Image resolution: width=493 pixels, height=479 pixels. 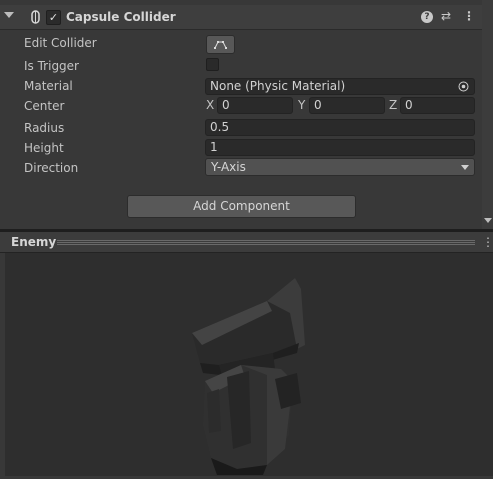 What do you see at coordinates (463, 86) in the screenshot?
I see `object-picker-icon` at bounding box center [463, 86].